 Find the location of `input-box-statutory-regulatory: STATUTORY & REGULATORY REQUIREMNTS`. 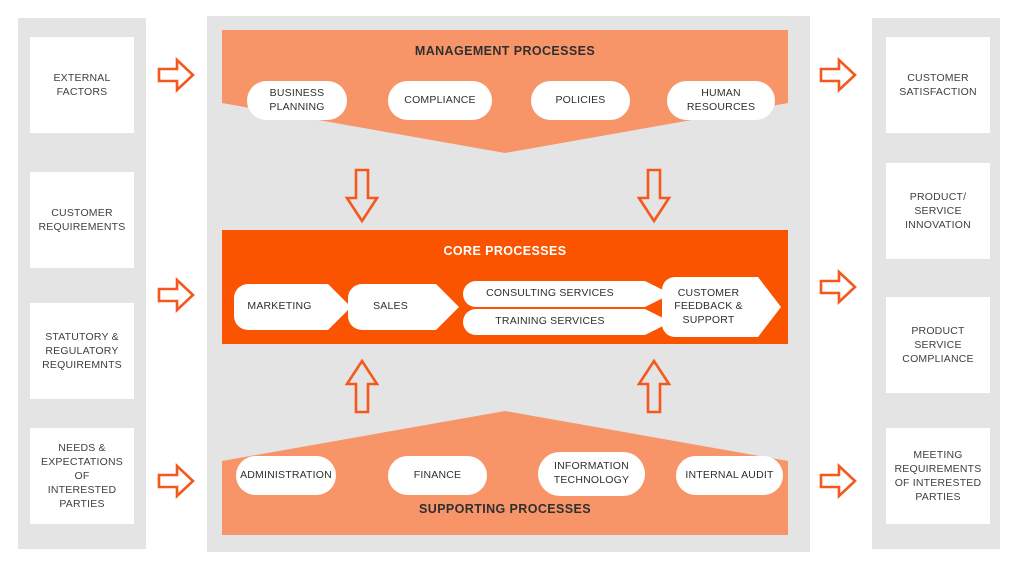

input-box-statutory-regulatory: STATUTORY & REGULATORY REQUIREMNTS is located at coordinates (82, 351).